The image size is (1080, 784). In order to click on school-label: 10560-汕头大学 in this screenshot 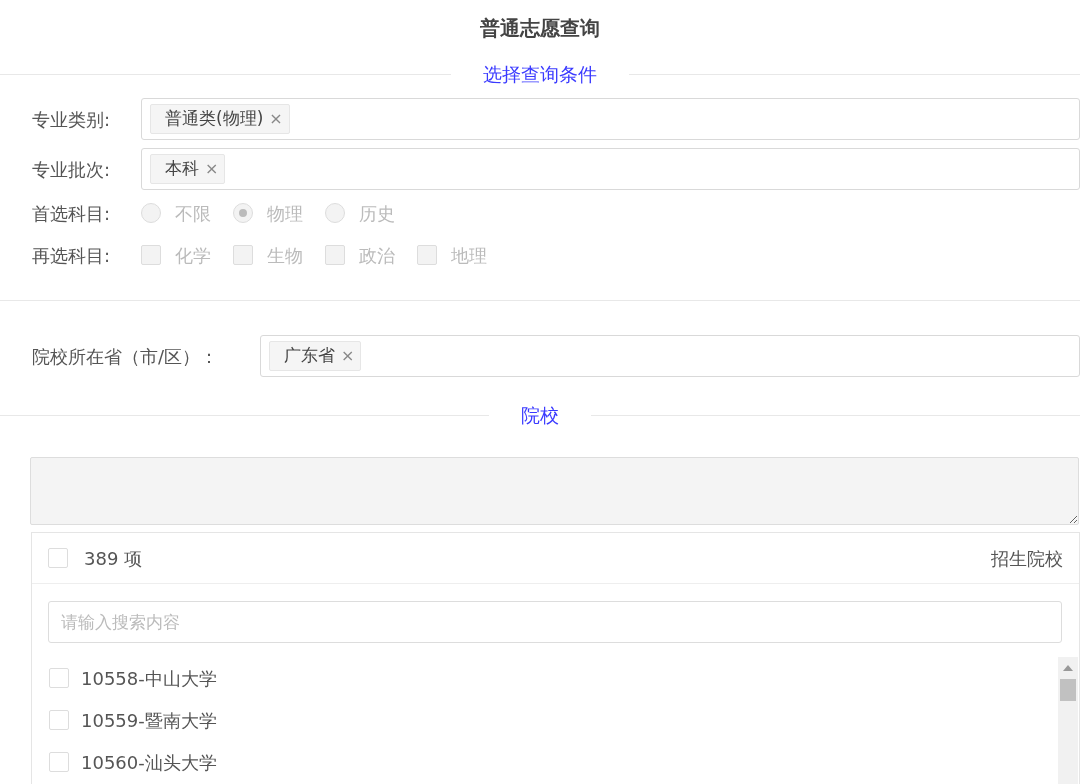, I will do `click(149, 762)`.